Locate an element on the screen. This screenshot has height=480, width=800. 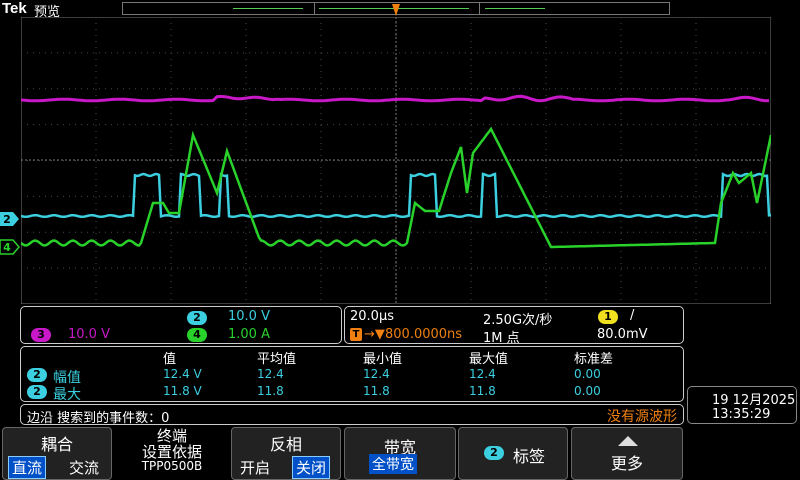
trigger-position: 800.0000ns is located at coordinates (424, 334).